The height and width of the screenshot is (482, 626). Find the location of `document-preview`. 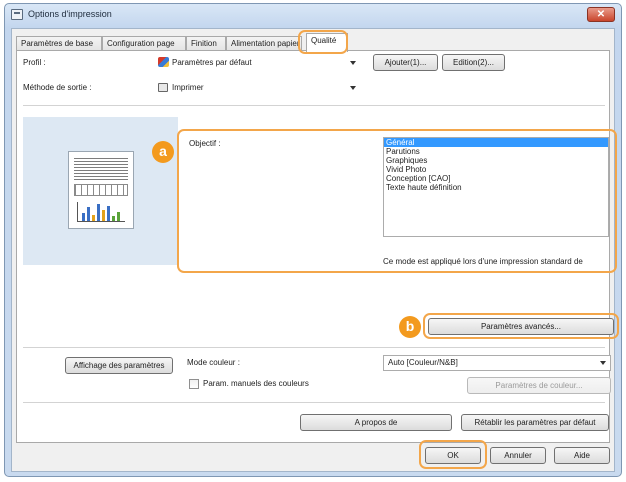

document-preview is located at coordinates (101, 190).